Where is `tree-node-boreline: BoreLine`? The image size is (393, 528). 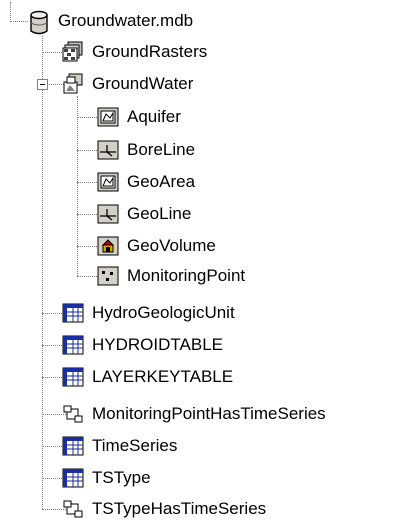
tree-node-boreline: BoreLine is located at coordinates (146, 150).